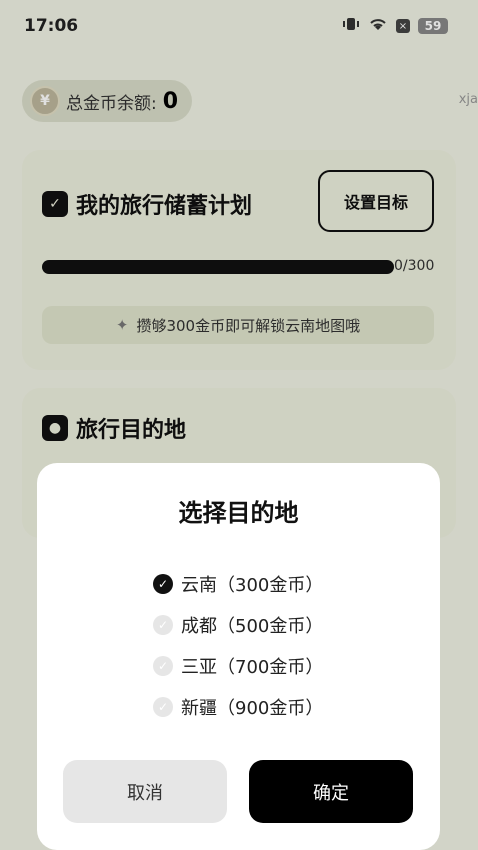  Describe the element at coordinates (252, 626) in the screenshot. I see `option-label: 成都（500金币）` at that location.